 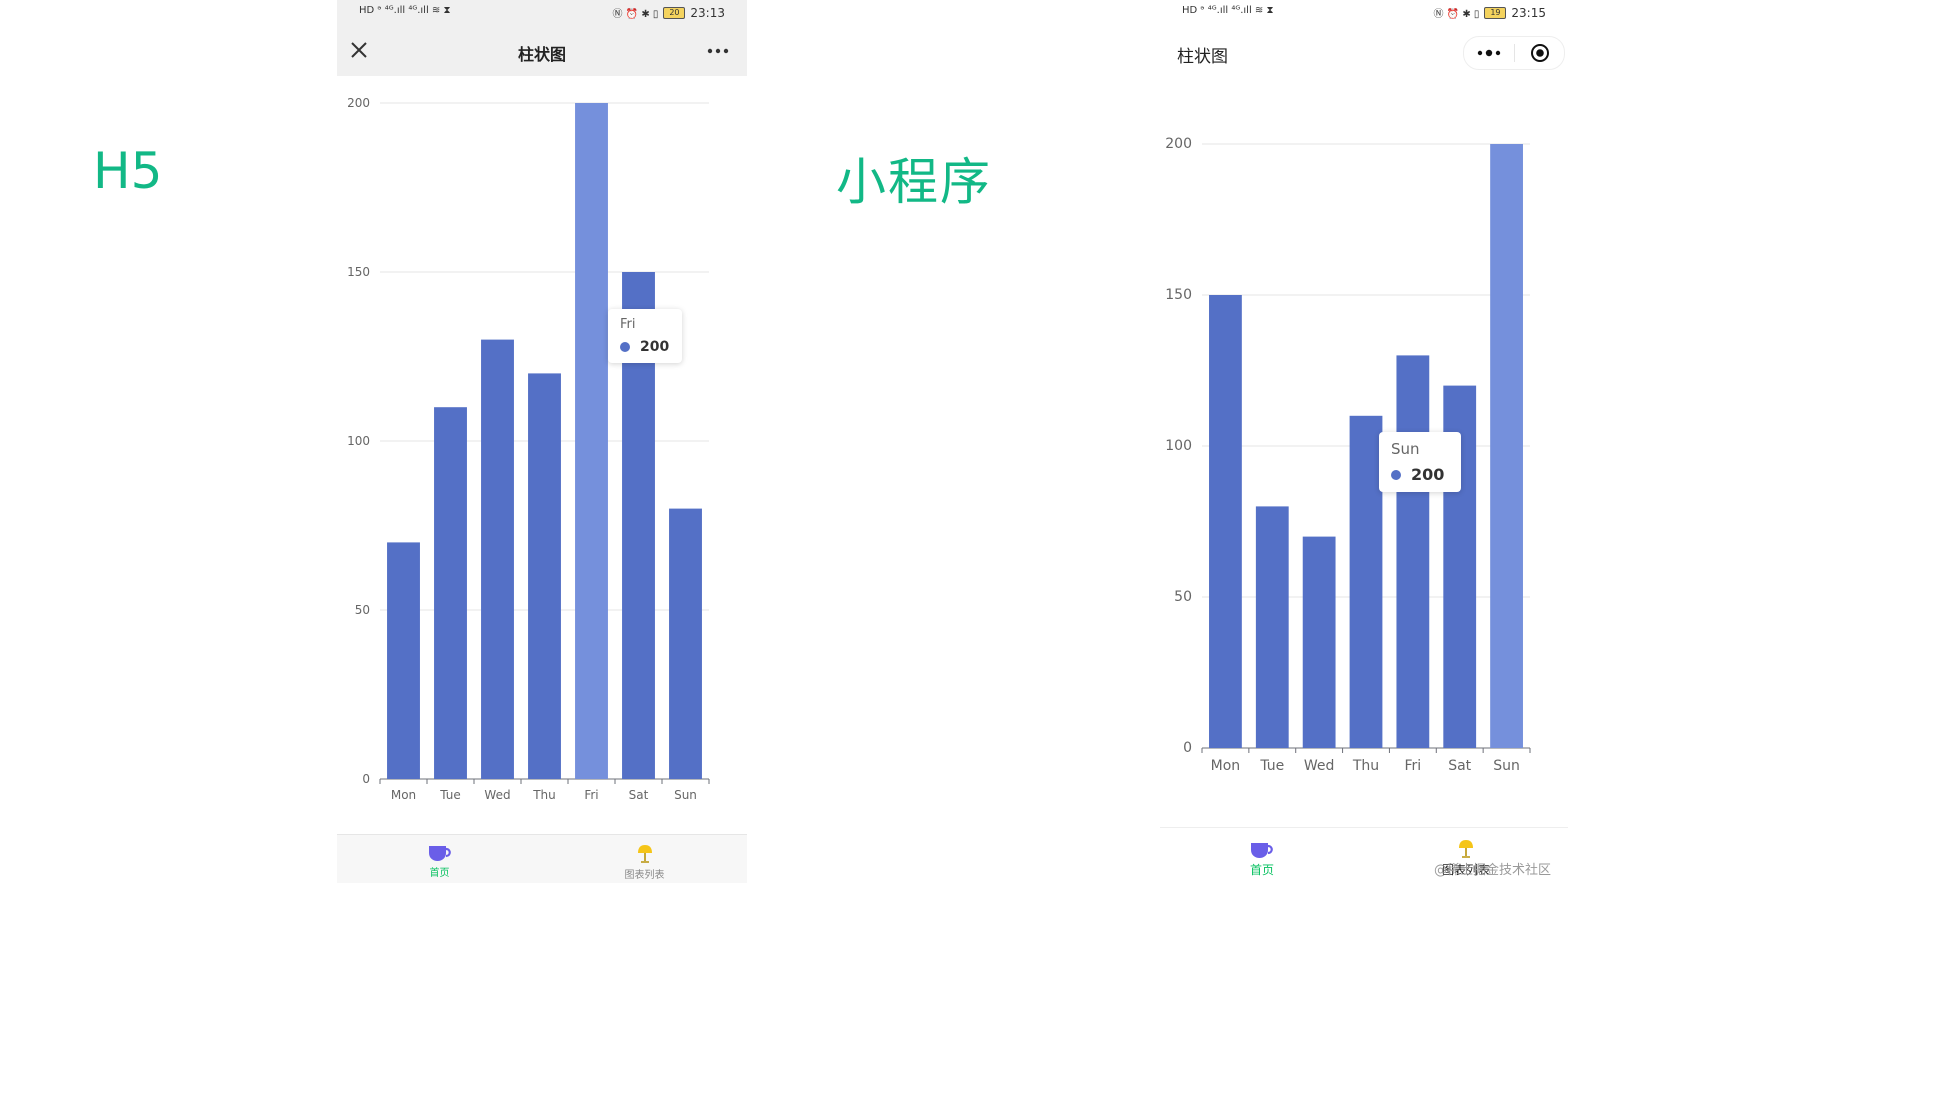 I want to click on more-icon, so click(x=718, y=51).